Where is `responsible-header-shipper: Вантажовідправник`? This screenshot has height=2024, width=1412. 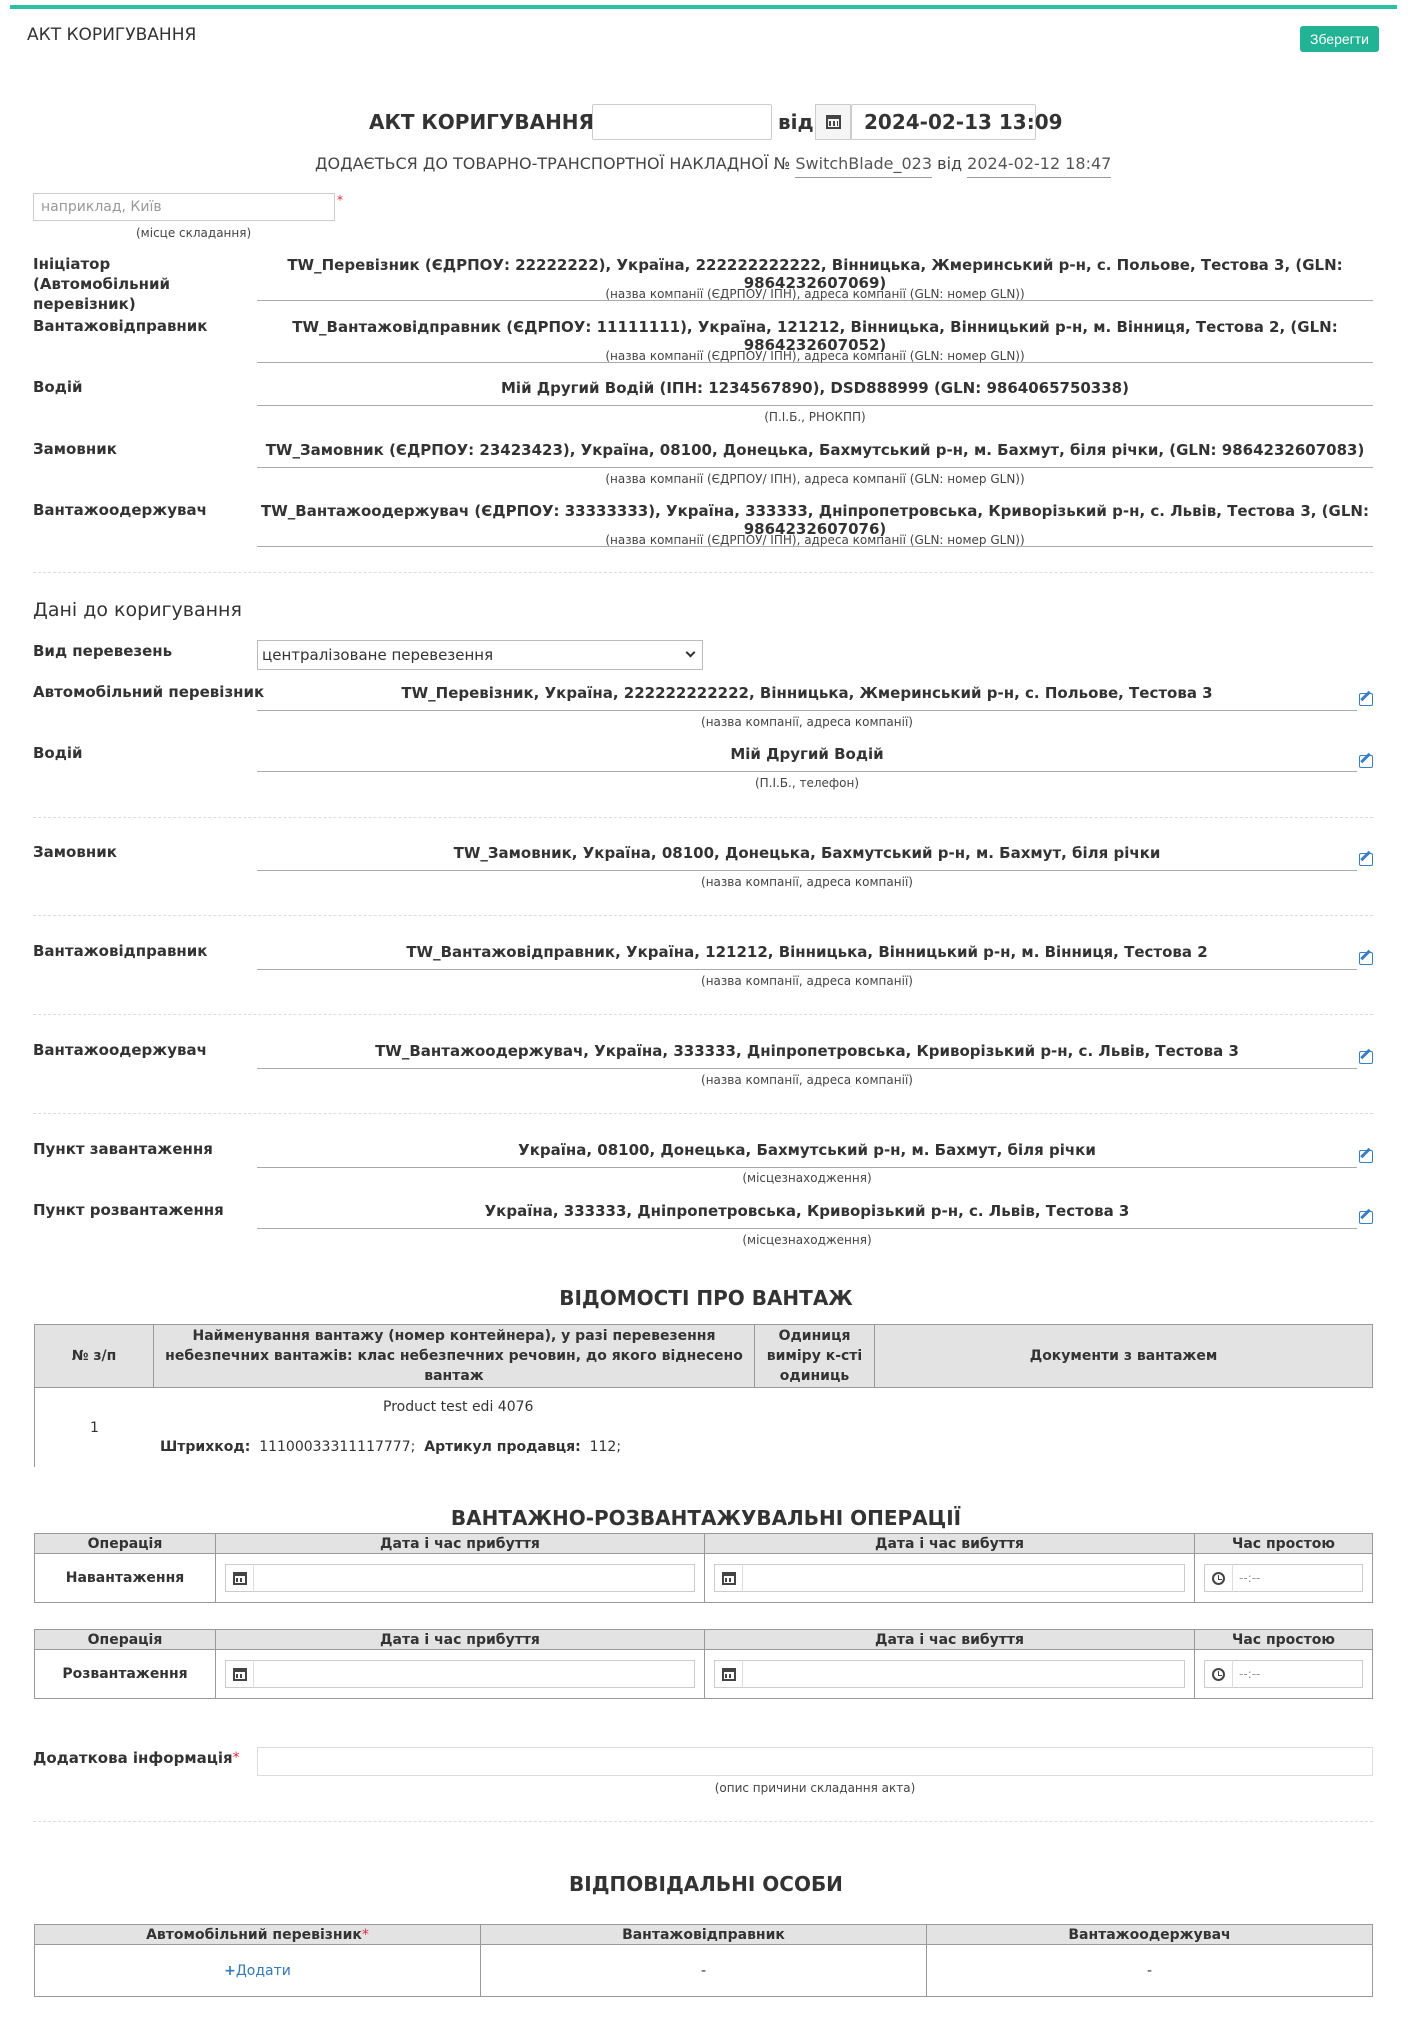 responsible-header-shipper: Вантажовідправник is located at coordinates (703, 1934).